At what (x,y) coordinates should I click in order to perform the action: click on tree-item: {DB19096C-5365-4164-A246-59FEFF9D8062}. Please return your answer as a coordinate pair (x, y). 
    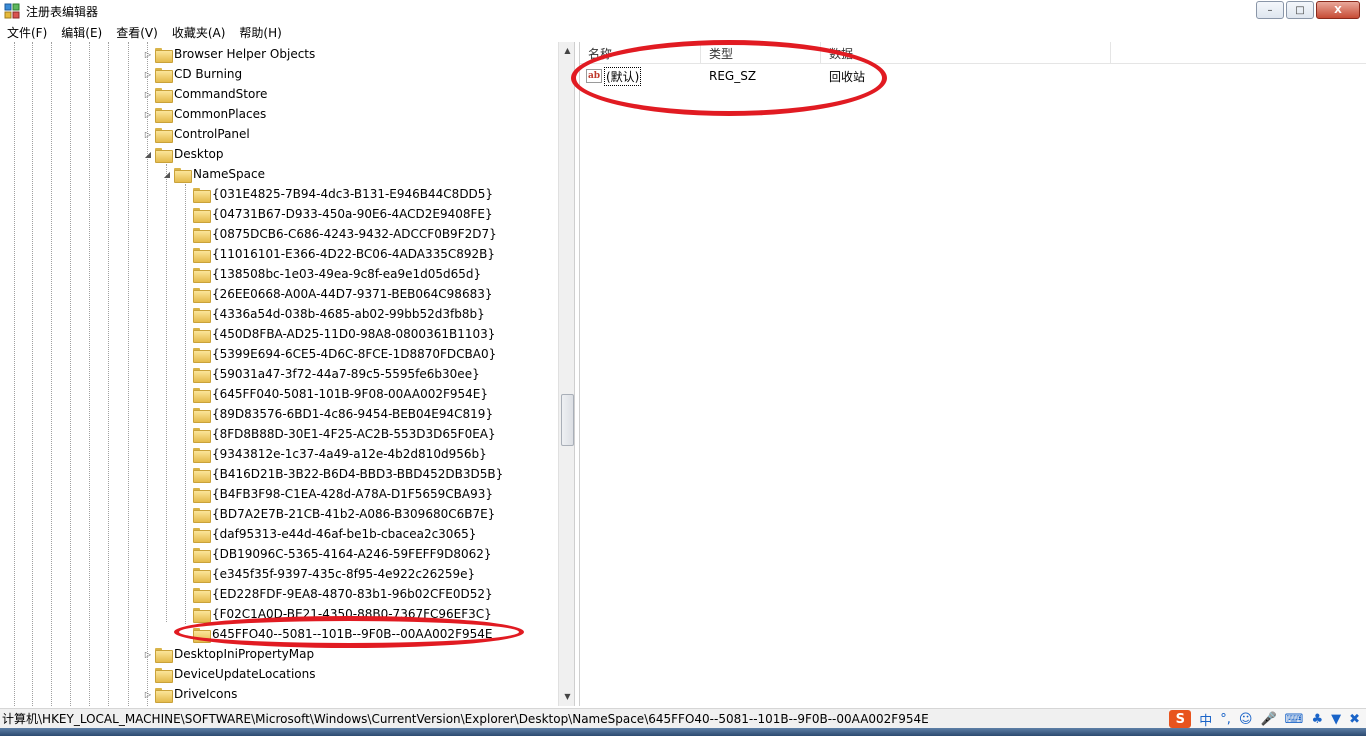
    Looking at the image, I should click on (336, 554).